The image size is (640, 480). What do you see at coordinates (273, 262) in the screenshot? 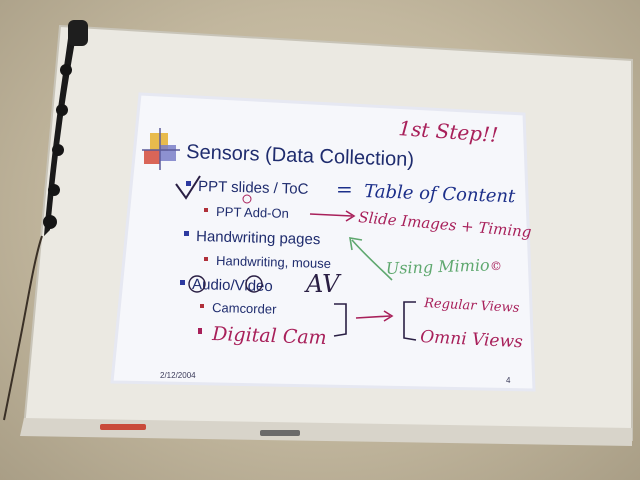
I see `bullet-handwriting-mouse: Handwriting, mouse` at bounding box center [273, 262].